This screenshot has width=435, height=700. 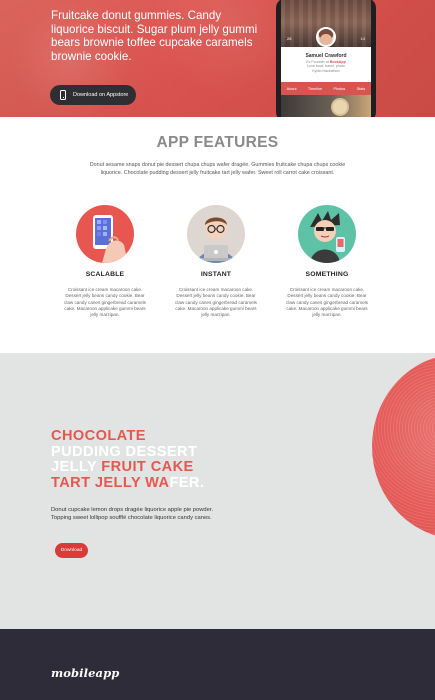 I want to click on feature-scalable-title: SCALABLE, so click(x=105, y=274).